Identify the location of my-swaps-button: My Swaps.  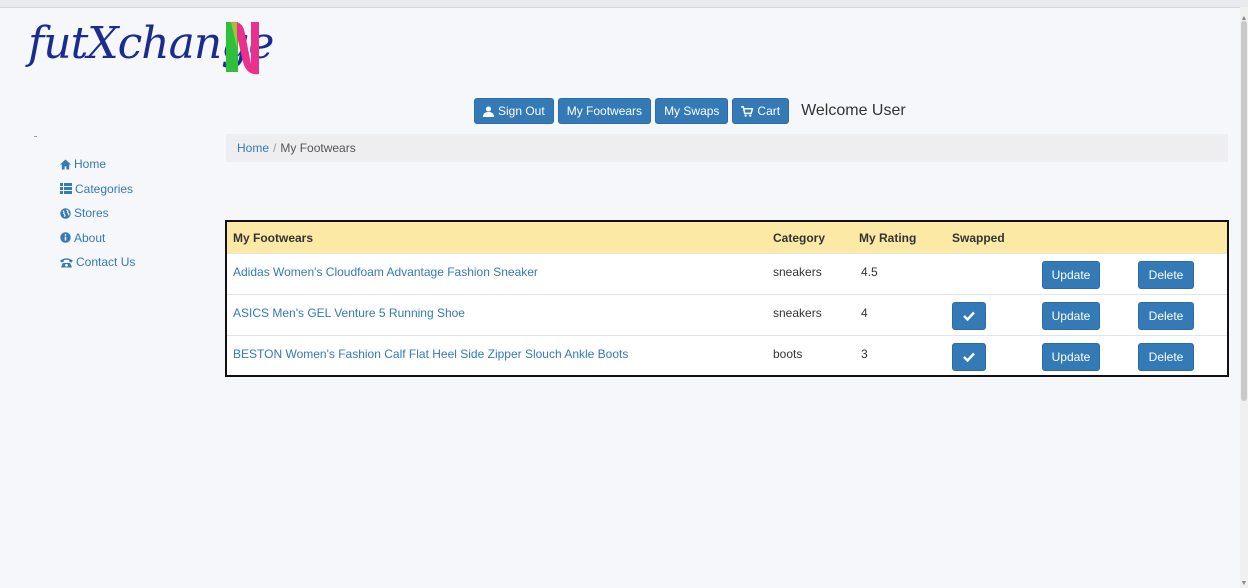
(692, 111).